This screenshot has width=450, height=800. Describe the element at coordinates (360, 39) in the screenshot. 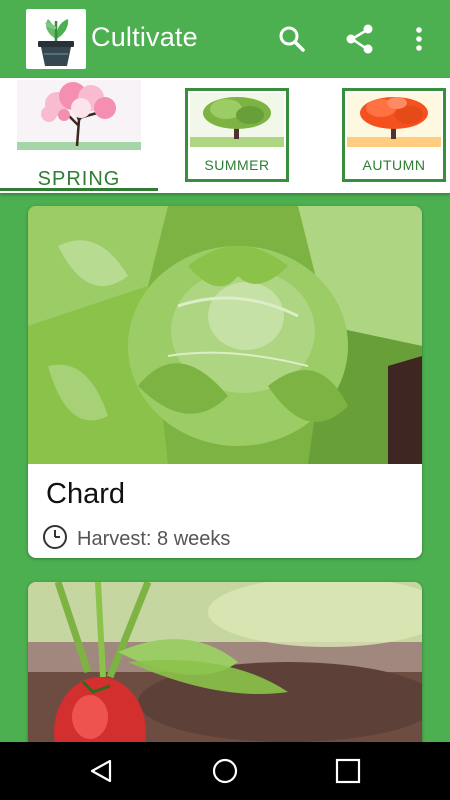

I see `share-icon` at that location.